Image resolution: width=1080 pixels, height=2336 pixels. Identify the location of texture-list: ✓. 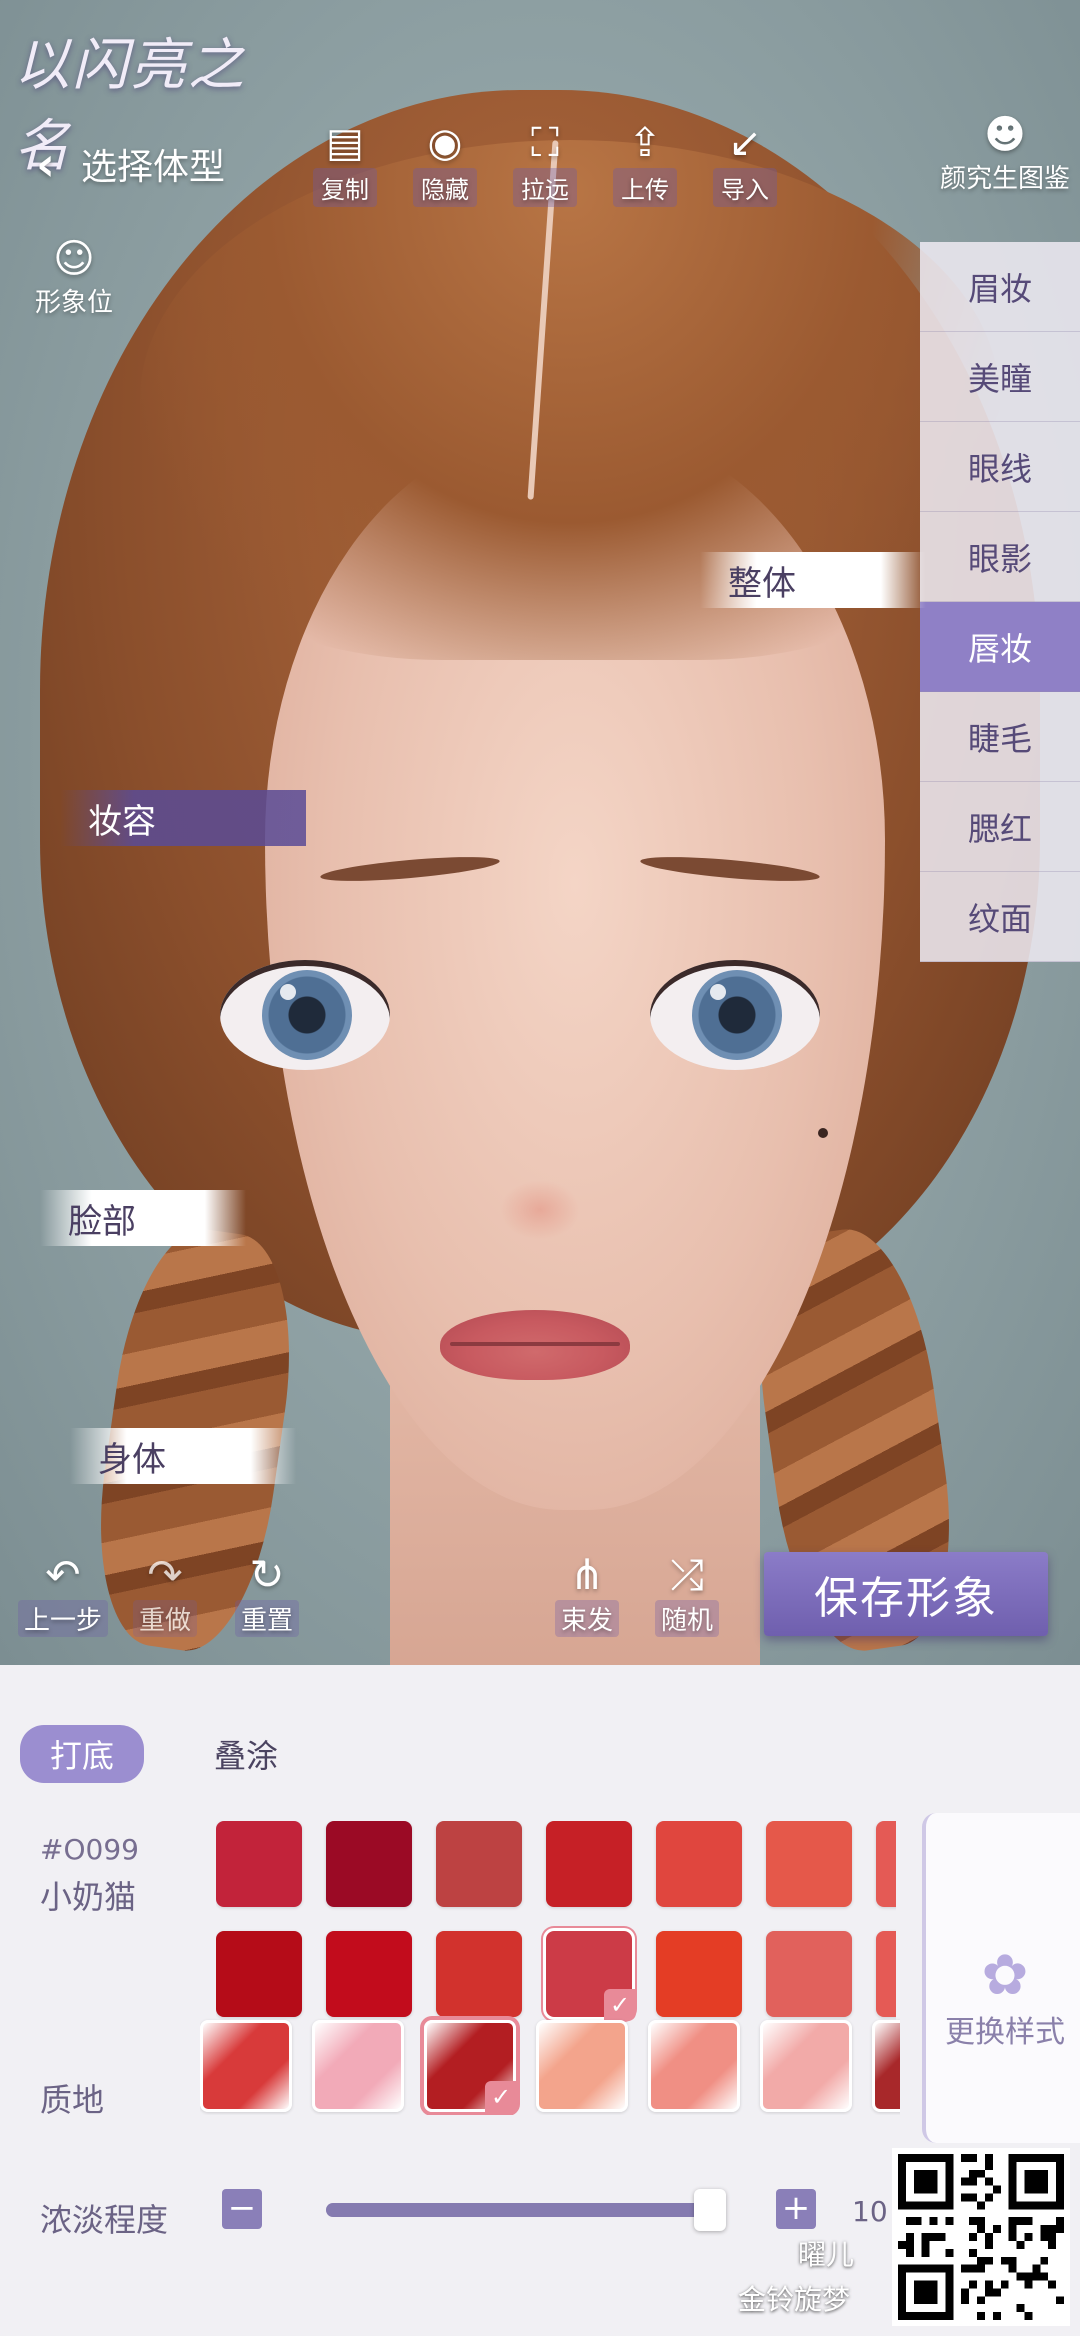
(550, 2065).